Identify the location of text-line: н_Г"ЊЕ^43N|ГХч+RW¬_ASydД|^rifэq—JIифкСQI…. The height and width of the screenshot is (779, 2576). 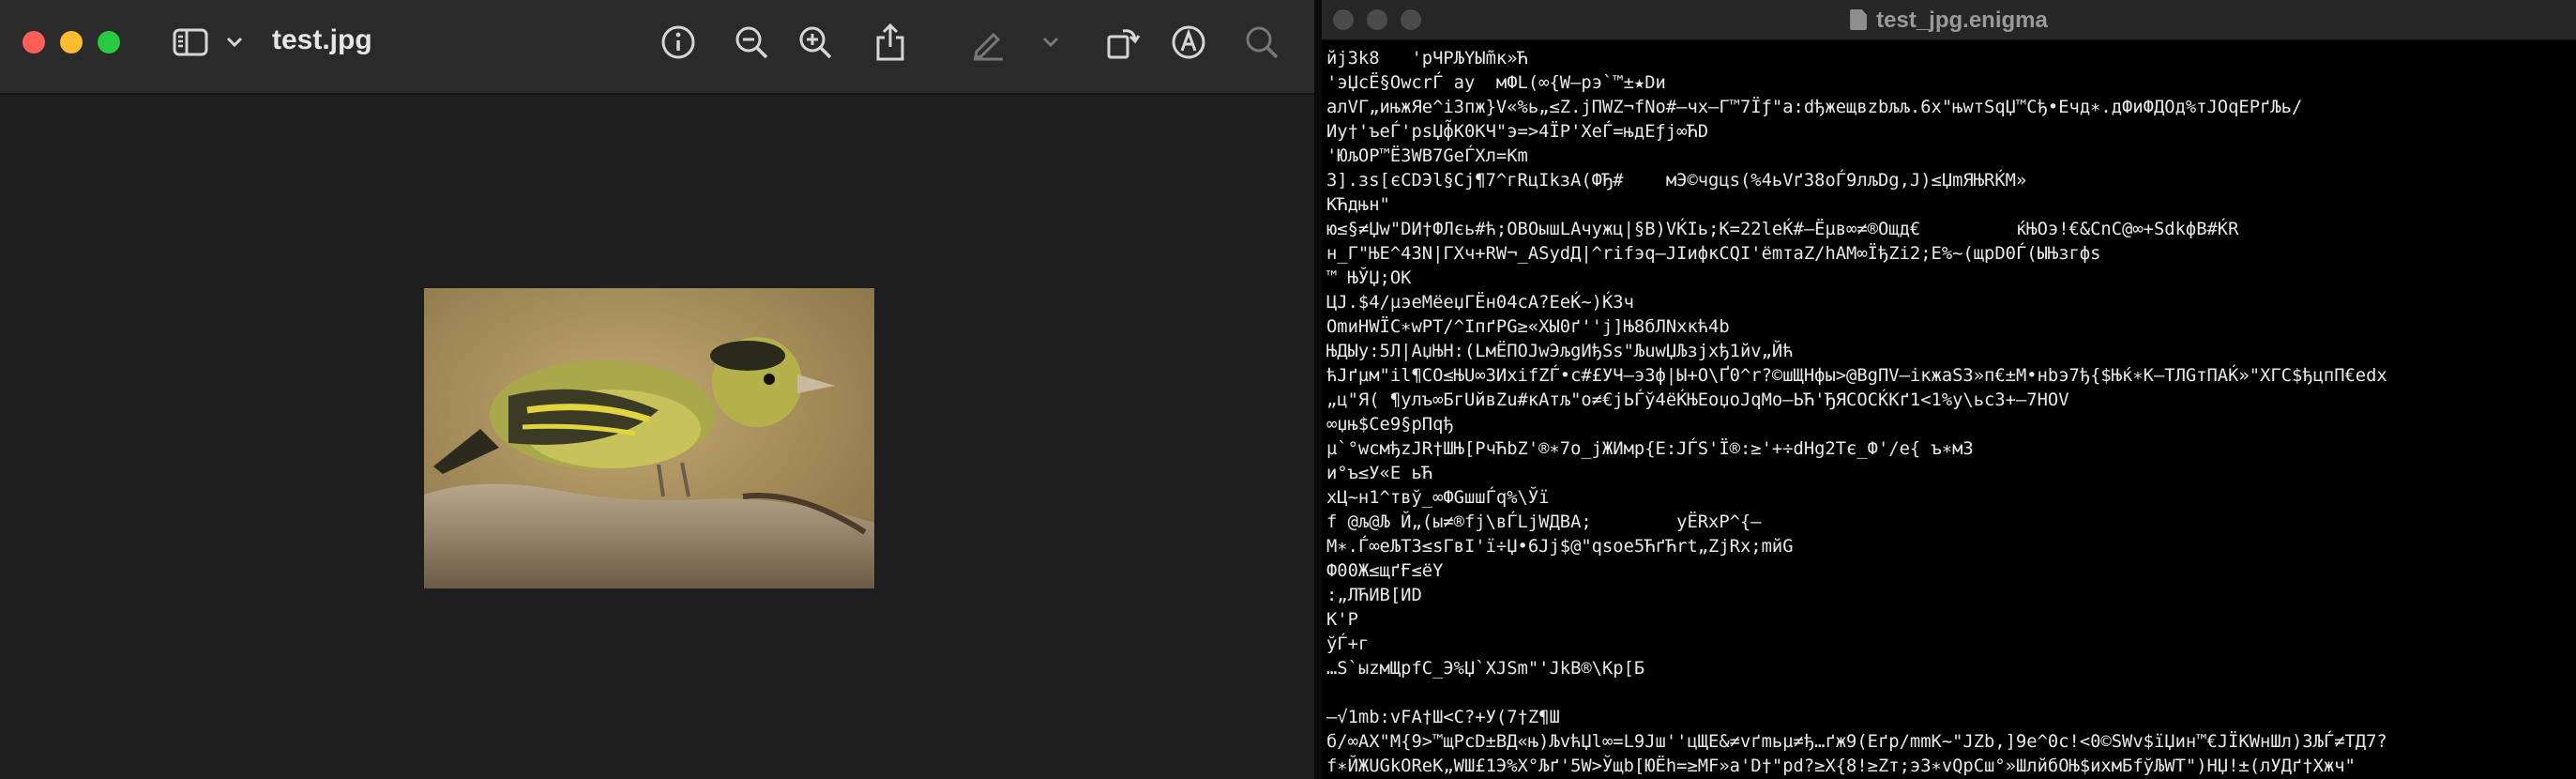
(1714, 254).